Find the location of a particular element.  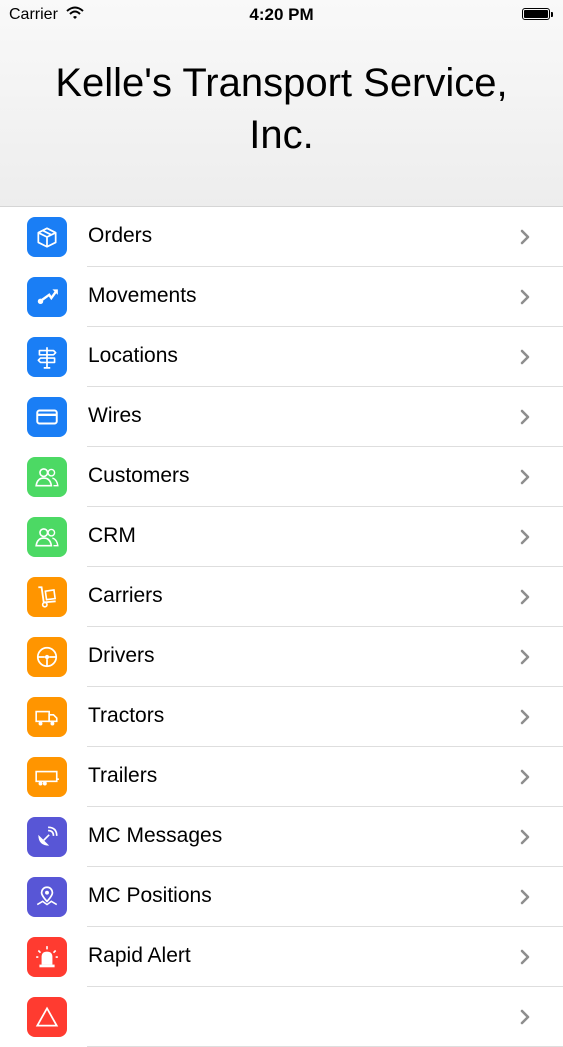

menu-item-label: CRM is located at coordinates (112, 535).